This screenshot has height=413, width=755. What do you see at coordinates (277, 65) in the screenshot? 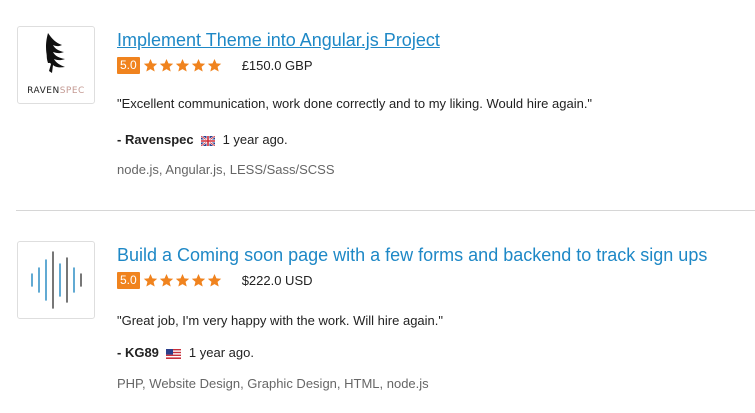
I see `project-price: £150.0 GBP` at bounding box center [277, 65].